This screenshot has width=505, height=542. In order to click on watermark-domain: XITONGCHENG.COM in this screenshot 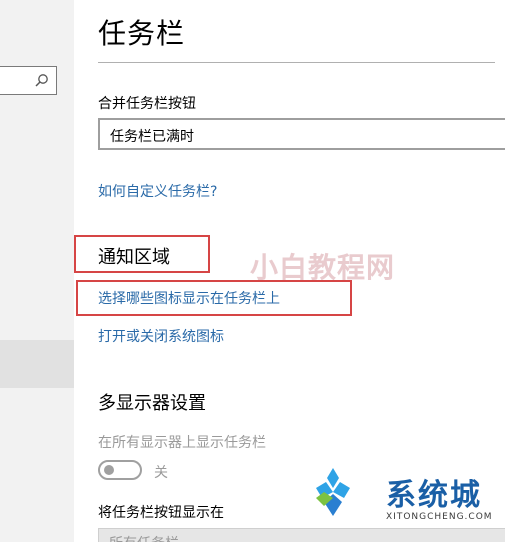, I will do `click(439, 517)`.